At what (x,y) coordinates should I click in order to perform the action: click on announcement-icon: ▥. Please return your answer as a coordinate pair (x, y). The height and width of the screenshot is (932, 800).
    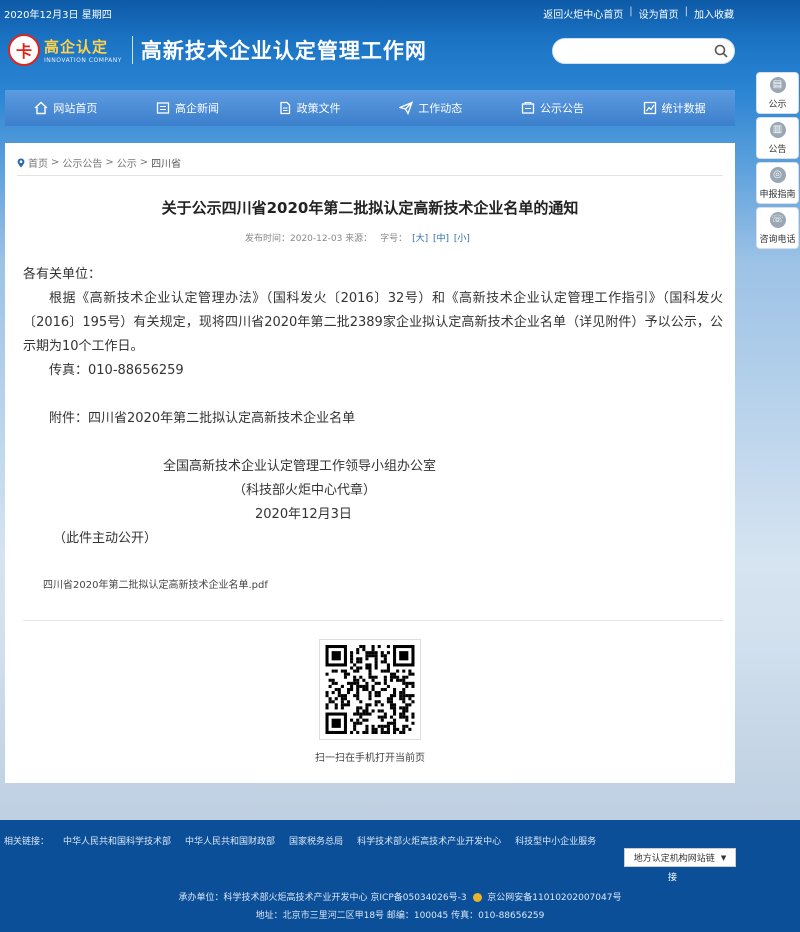
    Looking at the image, I should click on (777, 129).